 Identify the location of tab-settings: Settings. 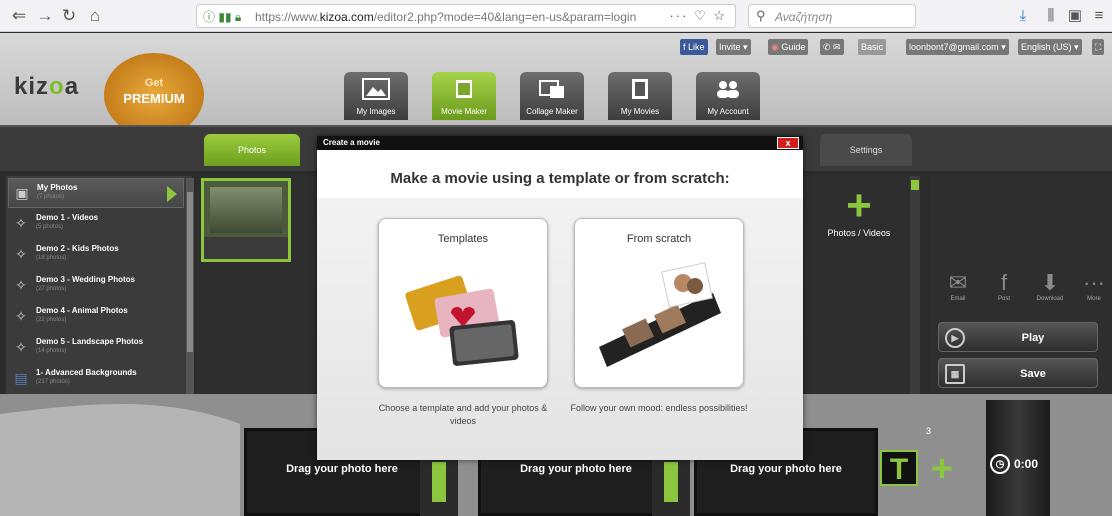
(866, 150).